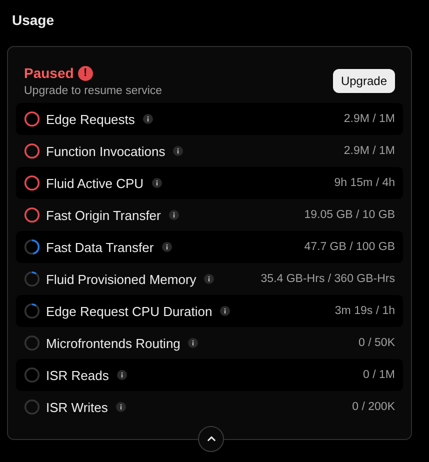 This screenshot has height=462, width=429. I want to click on metric-name: Fast Origin Transfer, so click(103, 215).